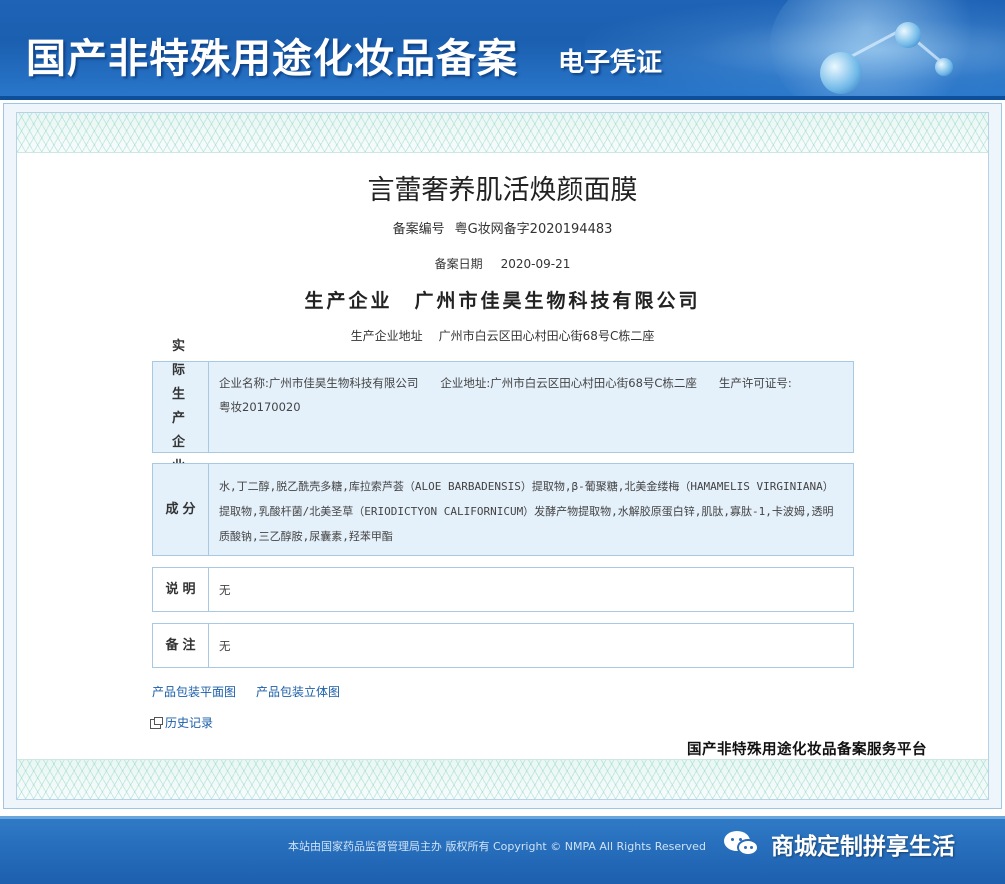  I want to click on description-label: 说明, so click(181, 589).